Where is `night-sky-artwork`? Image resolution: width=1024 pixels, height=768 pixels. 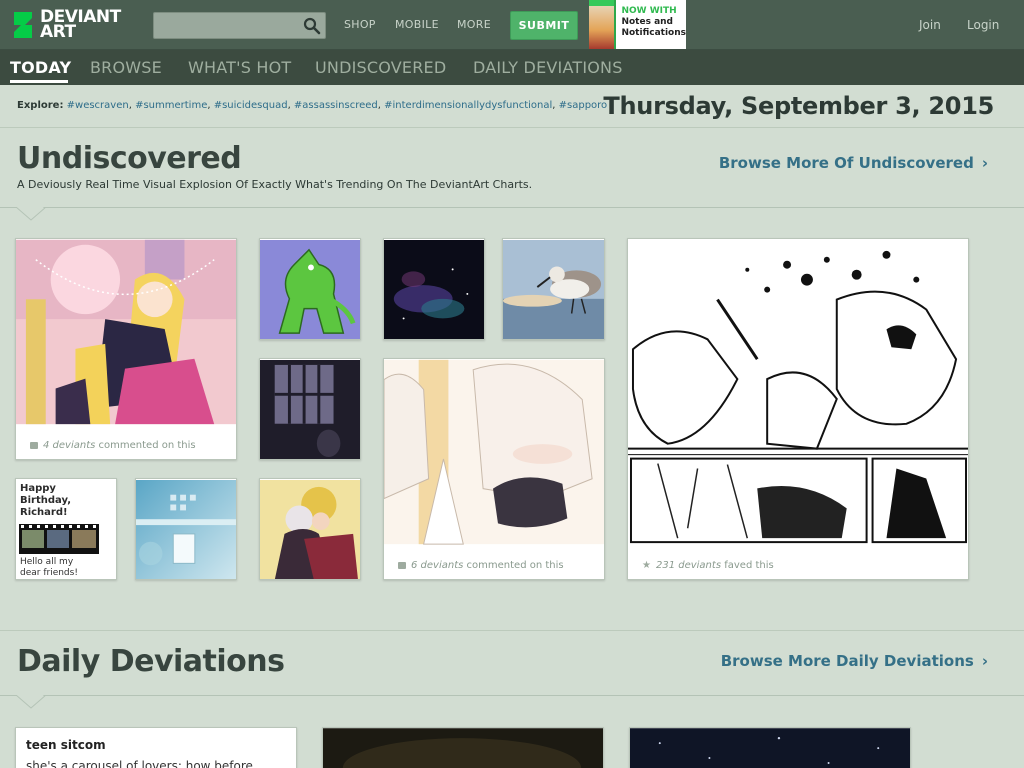 night-sky-artwork is located at coordinates (770, 748).